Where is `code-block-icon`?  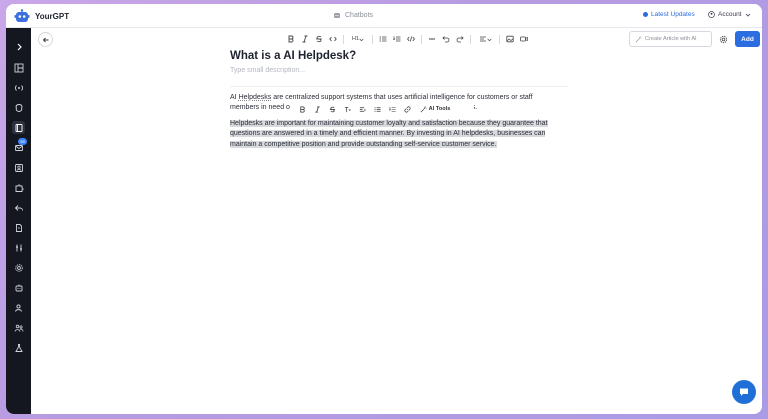
code-block-icon is located at coordinates (411, 39).